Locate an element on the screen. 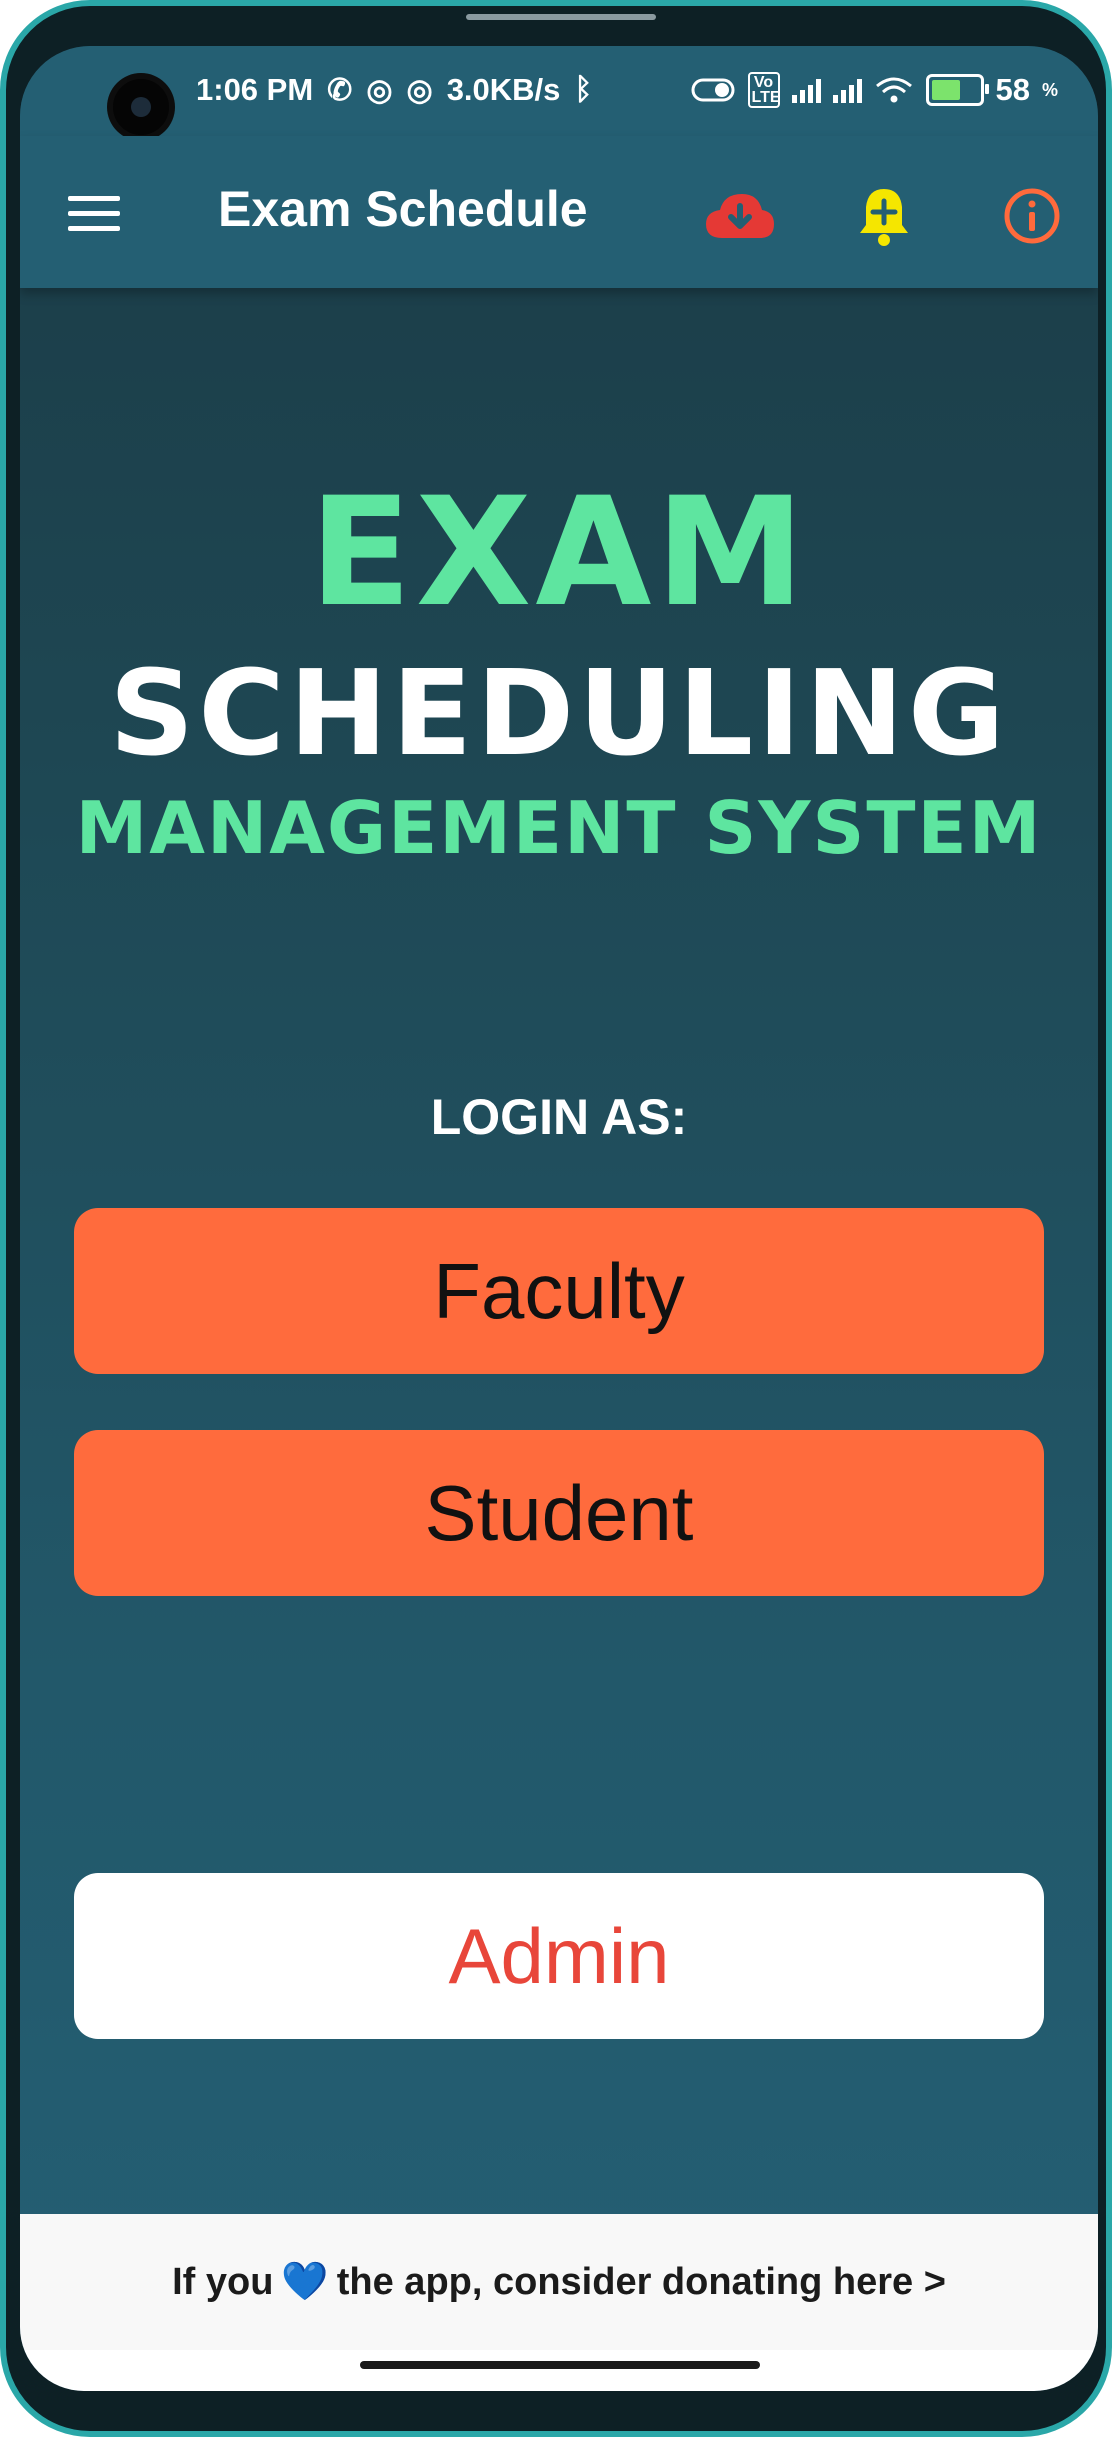  net-speed: 3.0KB/s is located at coordinates (503, 89).